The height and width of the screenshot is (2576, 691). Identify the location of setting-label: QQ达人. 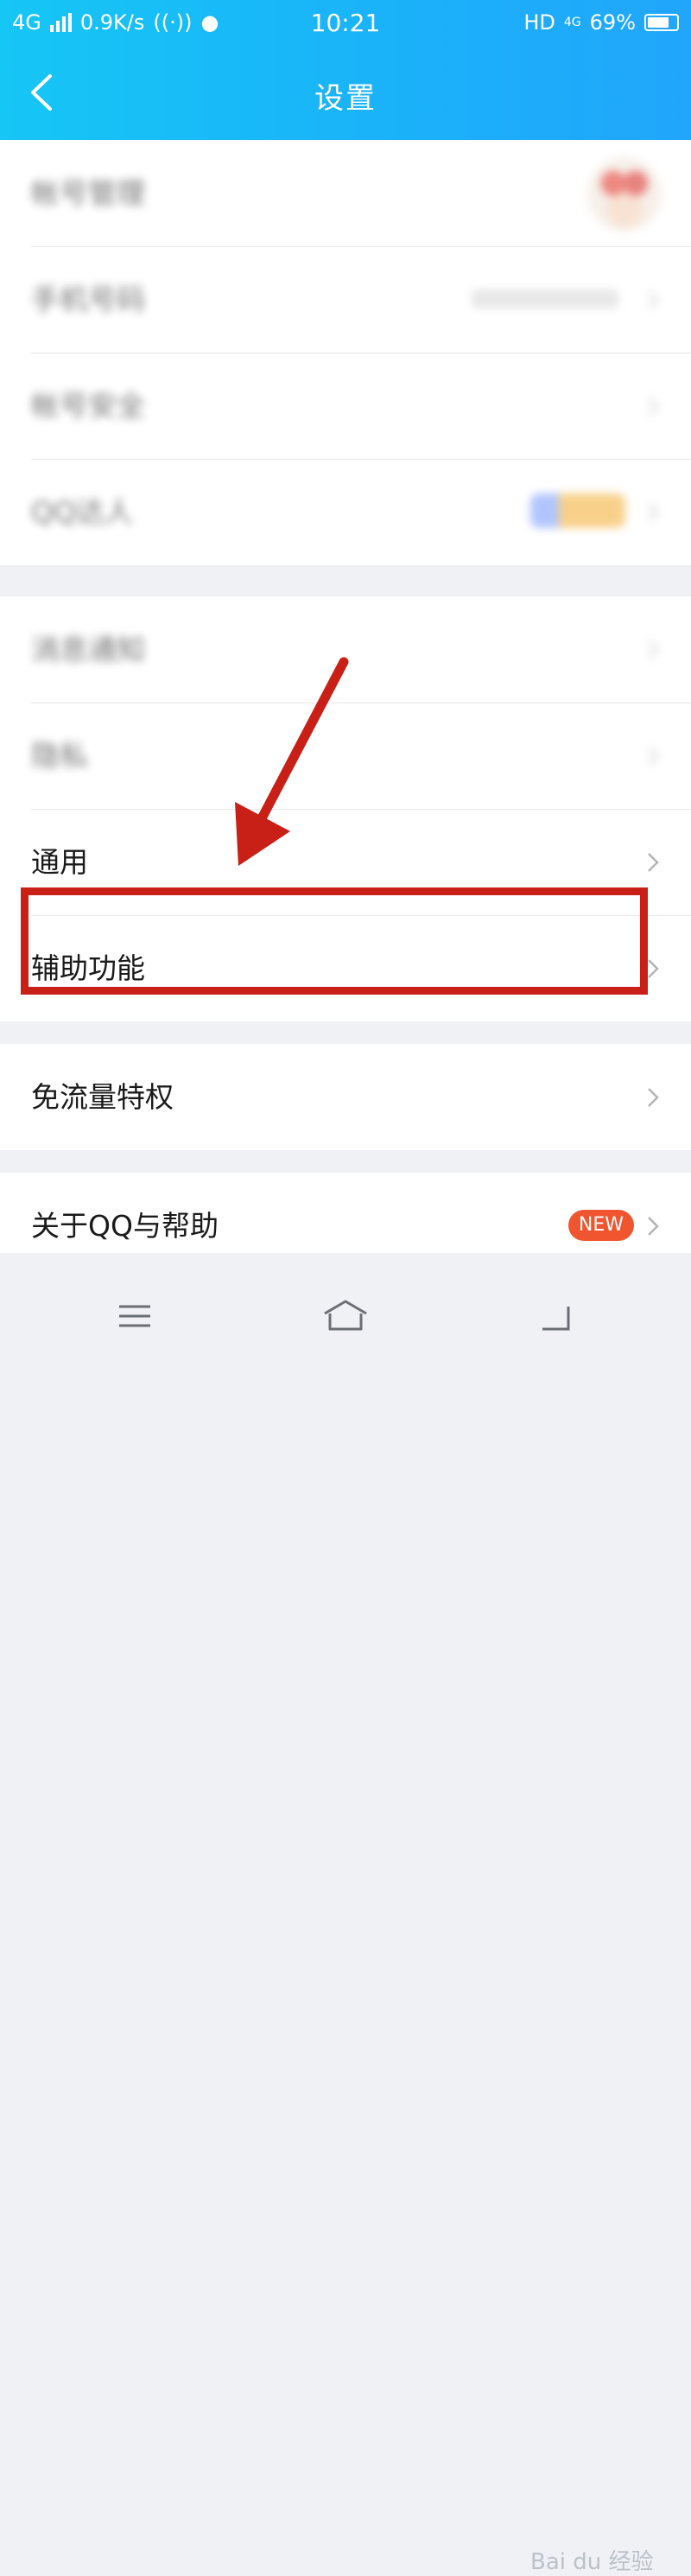
(82, 512).